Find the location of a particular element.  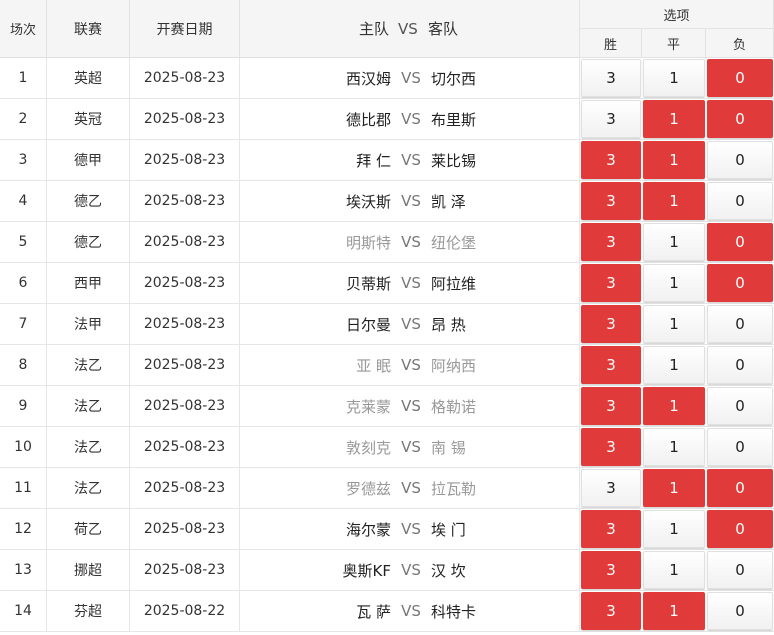

match-no: 6 is located at coordinates (23, 283).